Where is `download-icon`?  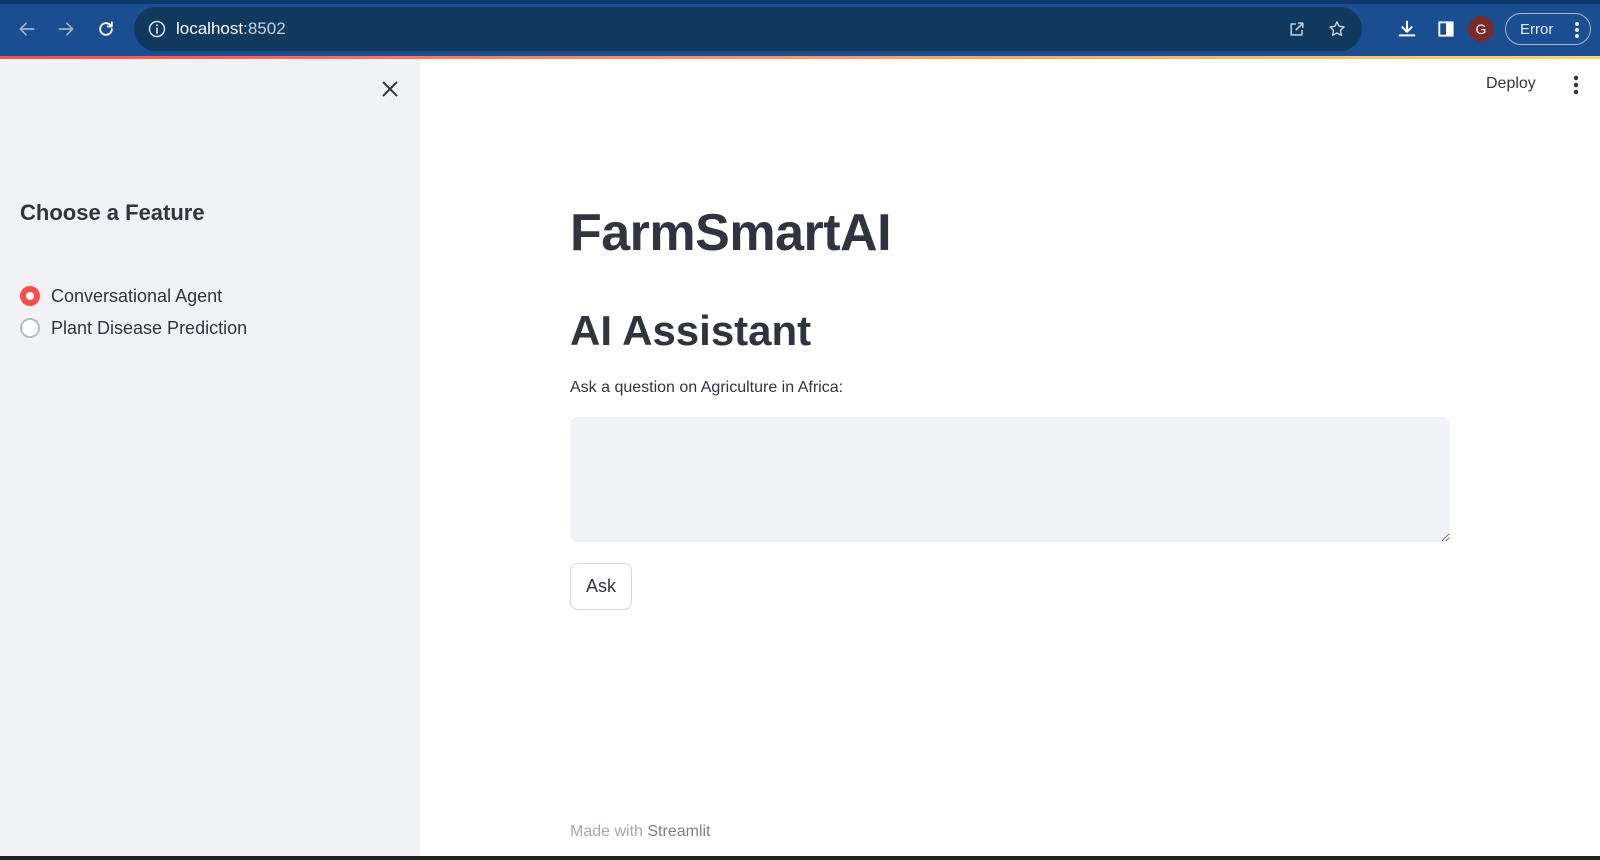
download-icon is located at coordinates (1407, 28).